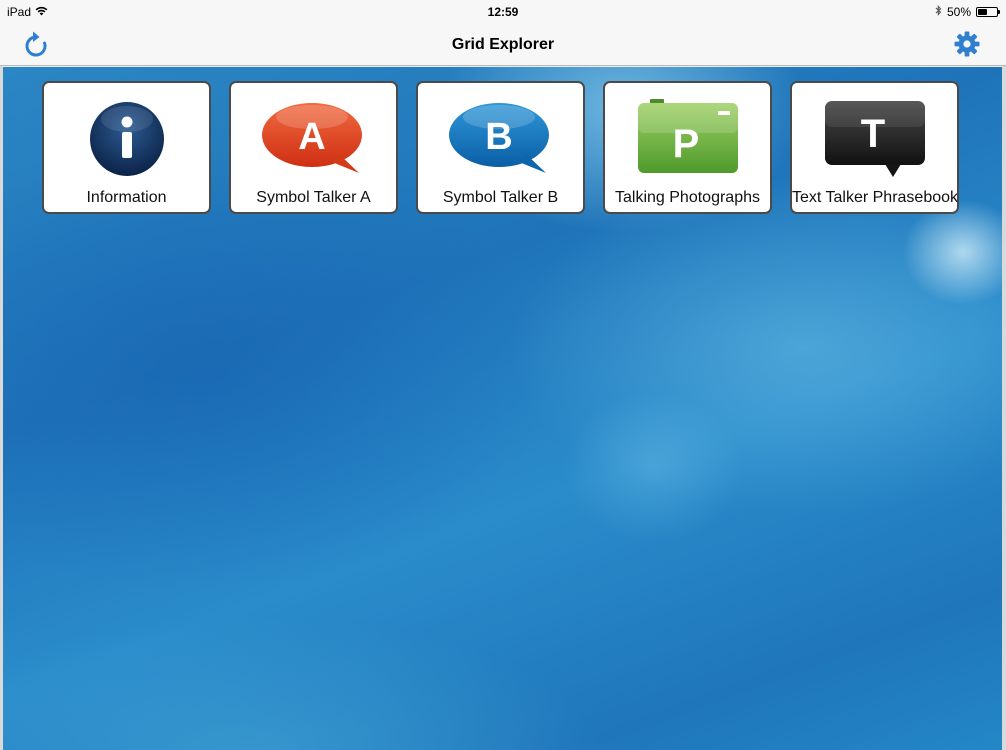 The width and height of the screenshot is (1006, 750). Describe the element at coordinates (875, 197) in the screenshot. I see `tile-label: Text Talker Phrasebook` at that location.